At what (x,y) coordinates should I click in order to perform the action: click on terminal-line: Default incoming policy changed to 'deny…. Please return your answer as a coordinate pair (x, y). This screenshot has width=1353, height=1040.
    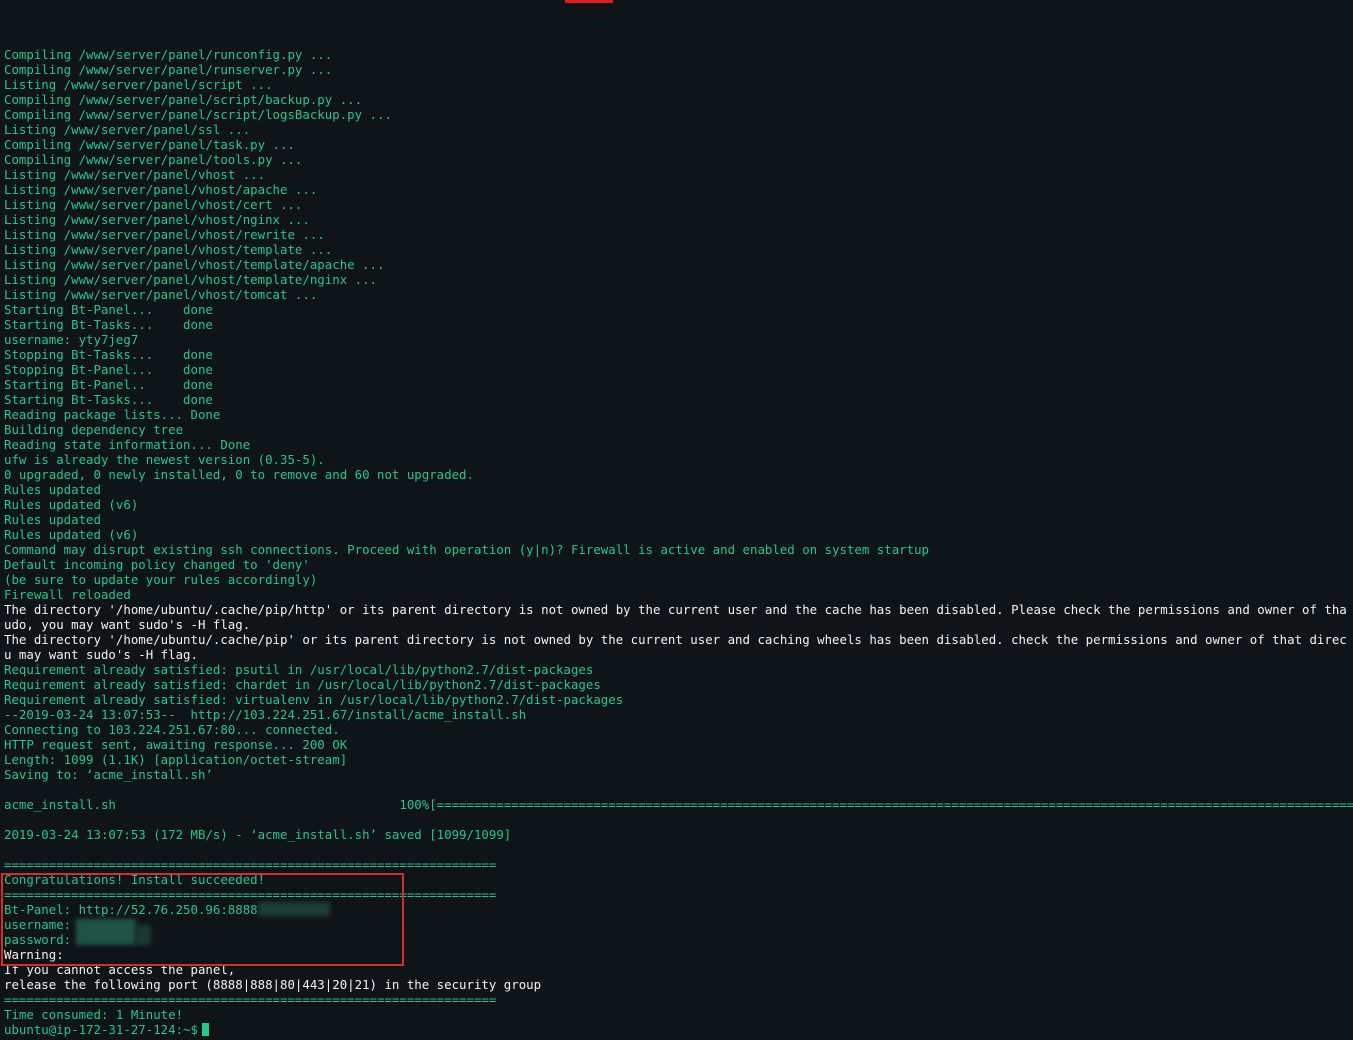
    Looking at the image, I should click on (157, 564).